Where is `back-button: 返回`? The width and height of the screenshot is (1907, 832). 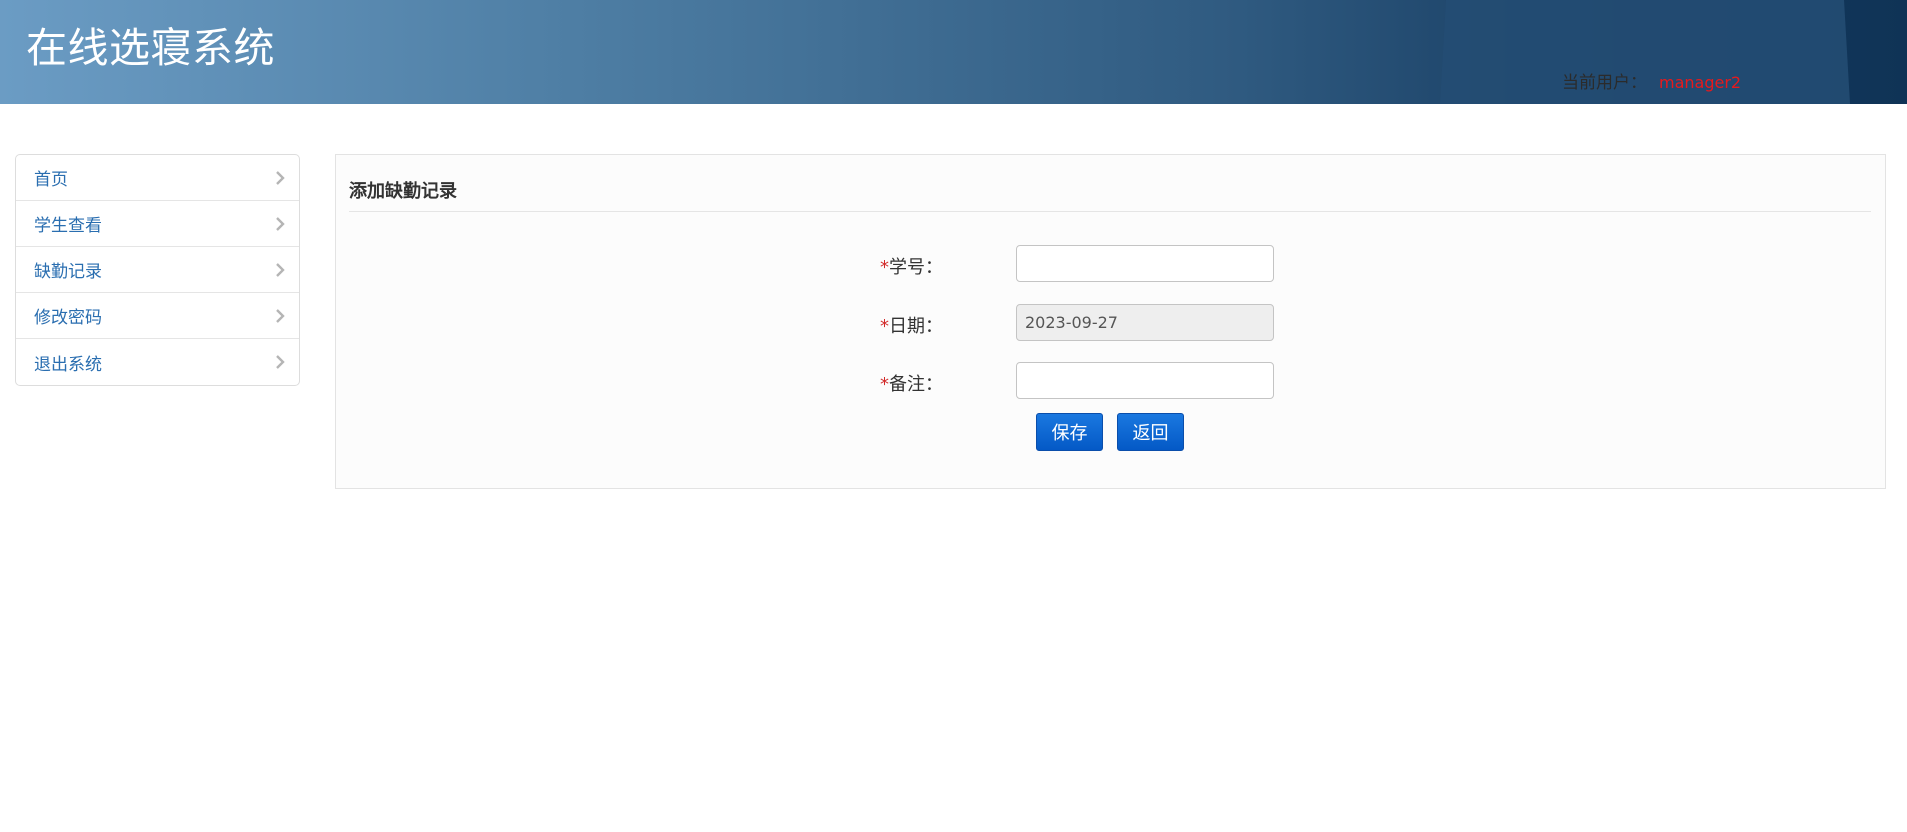 back-button: 返回 is located at coordinates (1150, 432).